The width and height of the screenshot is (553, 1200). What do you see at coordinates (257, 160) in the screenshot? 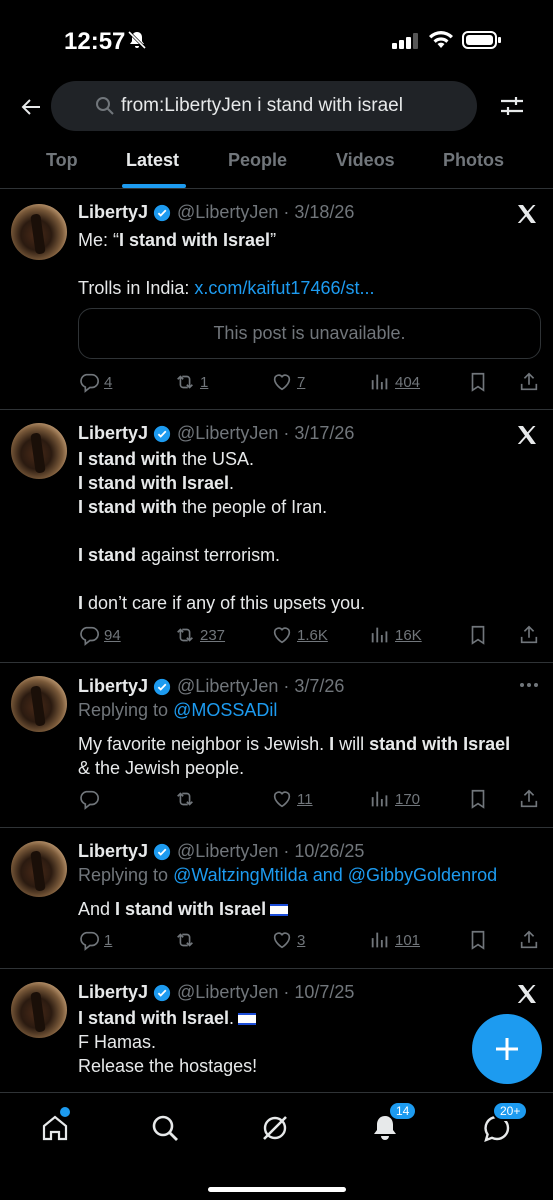
I see `tab-people: People` at bounding box center [257, 160].